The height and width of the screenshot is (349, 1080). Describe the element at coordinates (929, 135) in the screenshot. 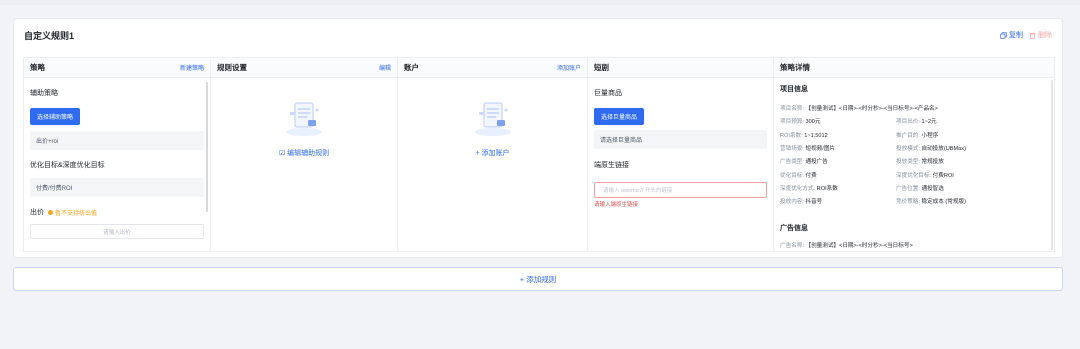

I see `detail-field-value: 小程序` at that location.